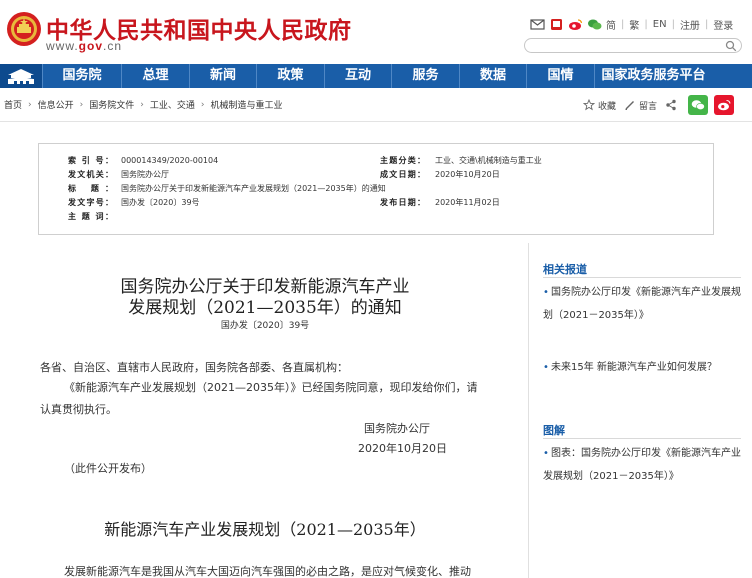 Image resolution: width=752 pixels, height=578 pixels. What do you see at coordinates (160, 202) in the screenshot?
I see `info-value: 国办发〔2020〕39号` at bounding box center [160, 202].